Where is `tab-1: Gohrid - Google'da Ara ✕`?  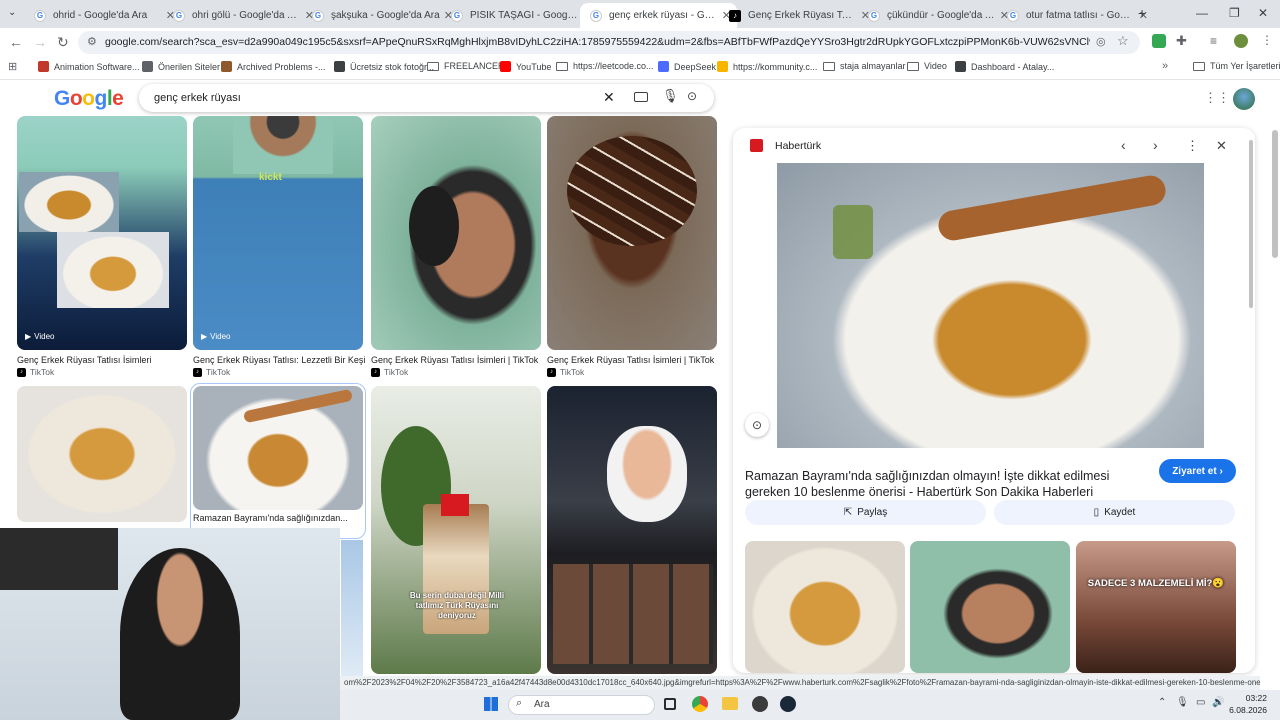
tab-1: Gohrid - Google'da Ara ✕ is located at coordinates (102, 15).